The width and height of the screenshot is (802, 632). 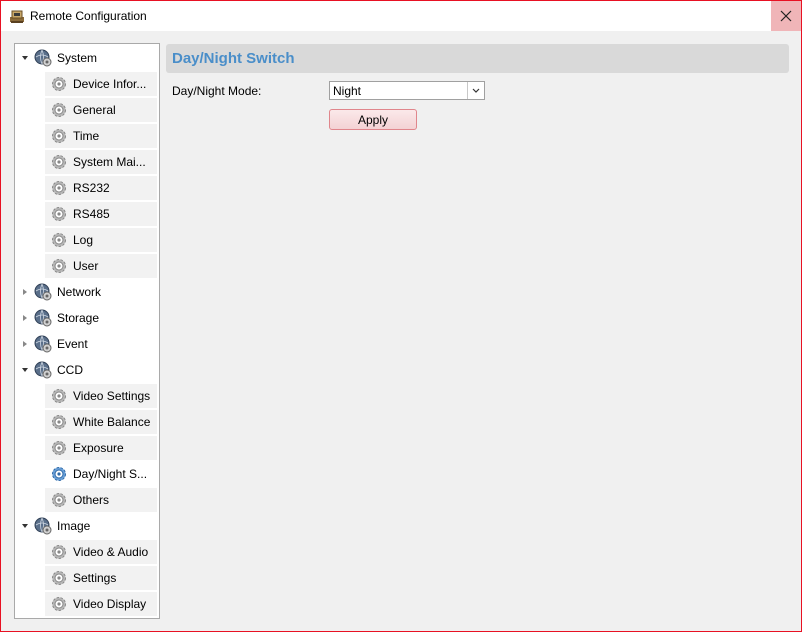 What do you see at coordinates (86, 266) in the screenshot?
I see `tree-item-label: User` at bounding box center [86, 266].